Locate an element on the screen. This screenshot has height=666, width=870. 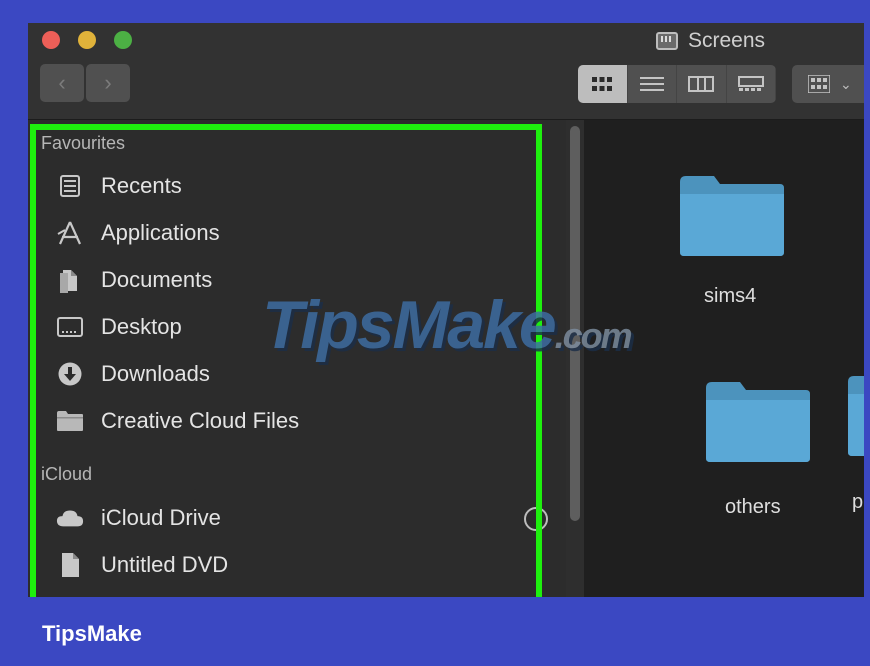
group-by-button: ⌄ is located at coordinates (828, 84).